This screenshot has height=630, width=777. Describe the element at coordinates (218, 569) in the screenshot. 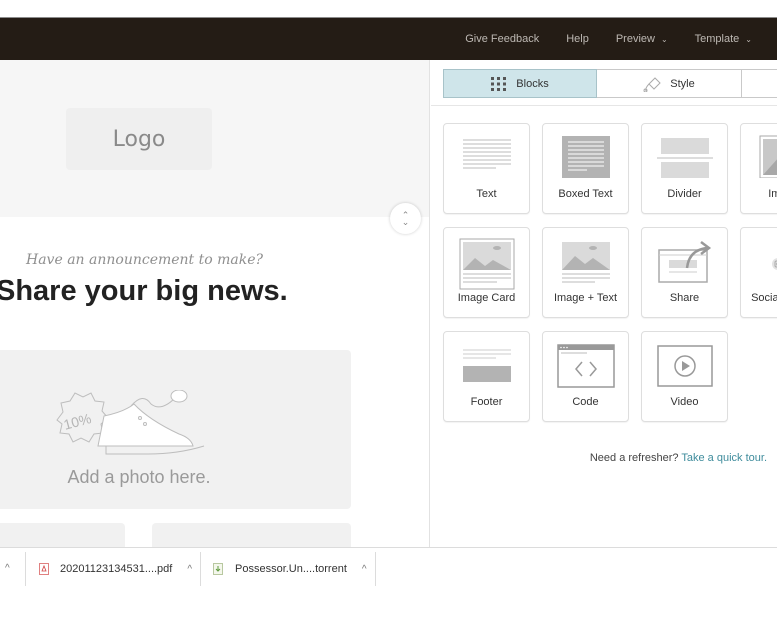

I see `torrent-file-icon` at that location.